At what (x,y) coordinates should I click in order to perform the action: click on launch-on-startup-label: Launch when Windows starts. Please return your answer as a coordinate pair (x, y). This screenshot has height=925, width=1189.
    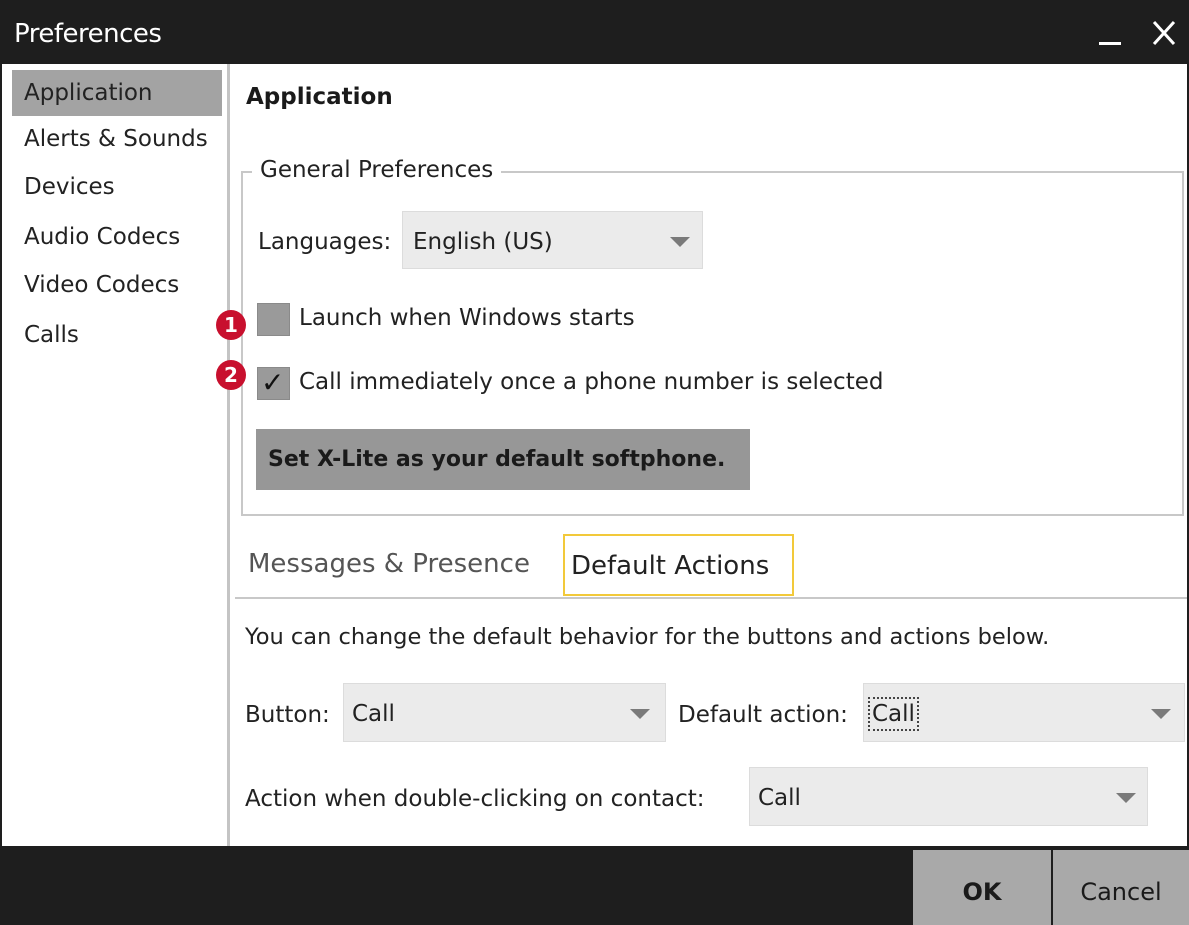
    Looking at the image, I should click on (467, 318).